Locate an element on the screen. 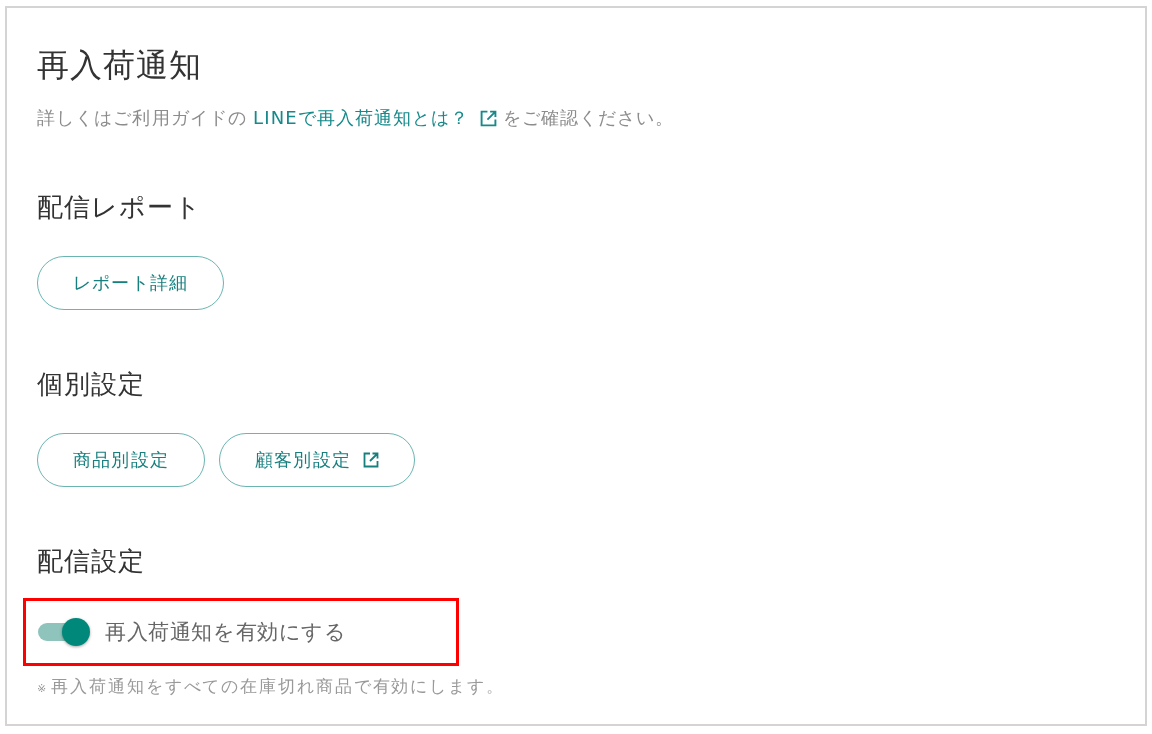  toggle-label: 再入荷通知を有効にする is located at coordinates (226, 632).